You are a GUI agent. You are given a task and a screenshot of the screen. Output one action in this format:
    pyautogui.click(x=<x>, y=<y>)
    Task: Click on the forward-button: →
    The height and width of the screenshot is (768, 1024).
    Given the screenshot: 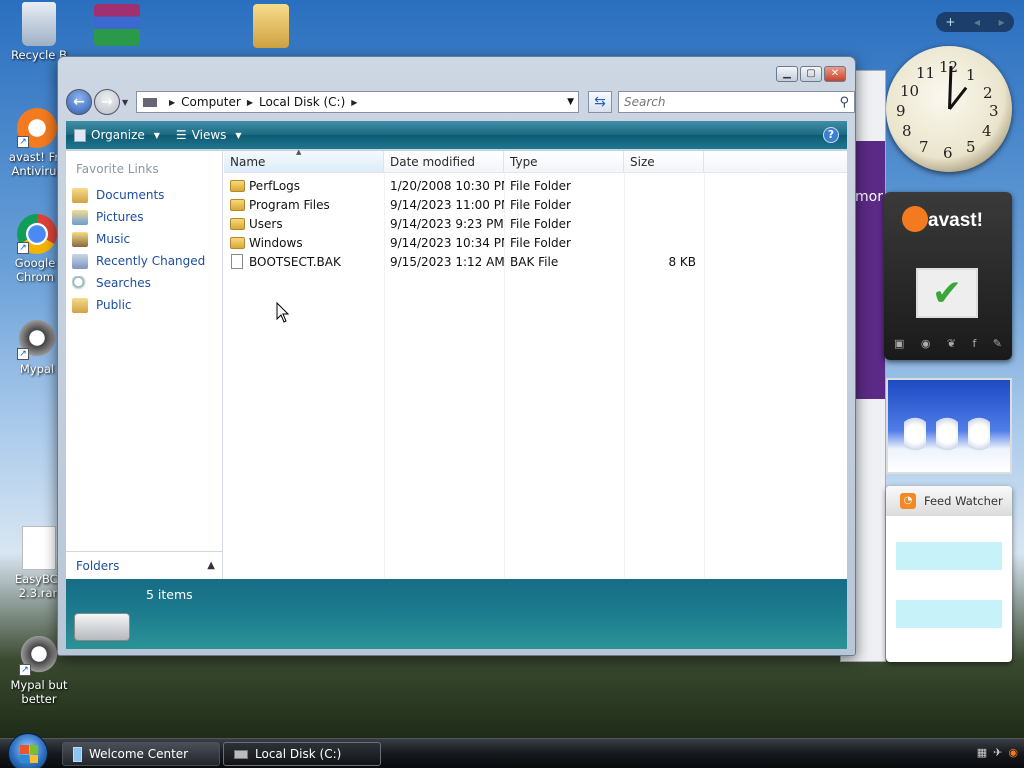 What is the action you would take?
    pyautogui.click(x=107, y=102)
    